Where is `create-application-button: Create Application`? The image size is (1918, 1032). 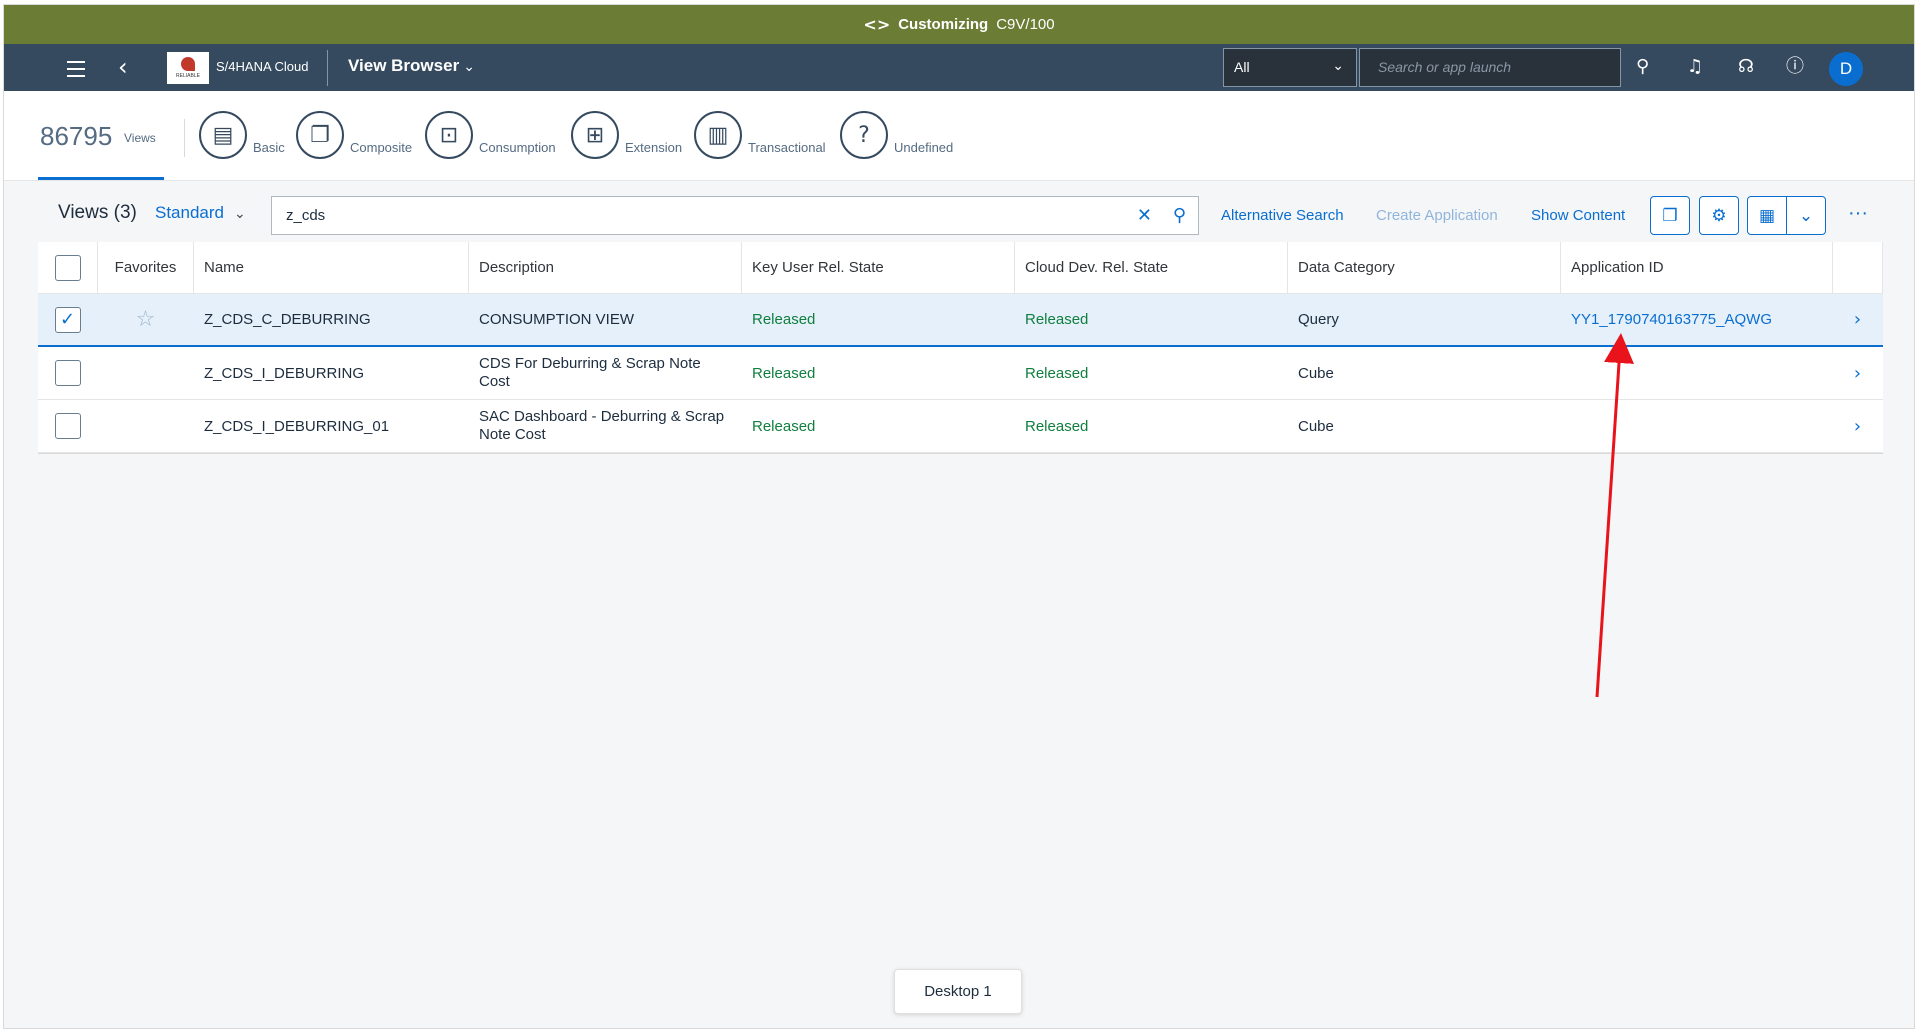 create-application-button: Create Application is located at coordinates (1437, 215).